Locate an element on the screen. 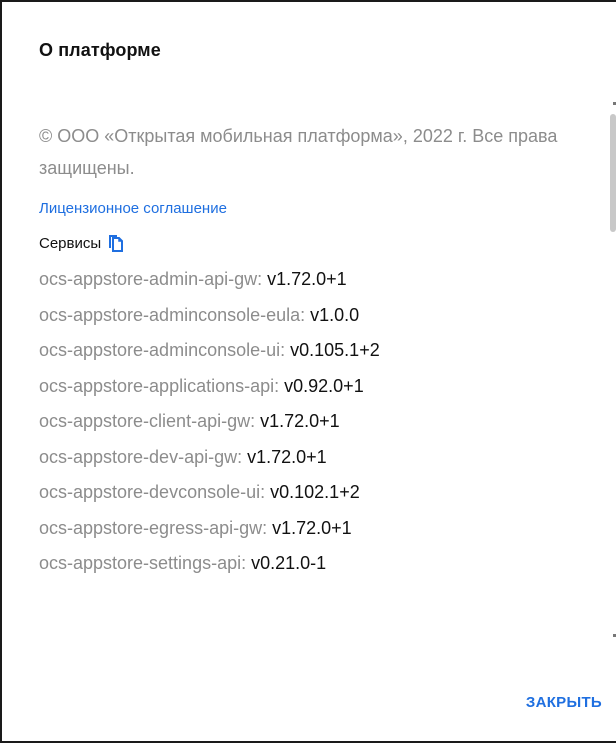 Image resolution: width=616 pixels, height=743 pixels. service-item: ocs-appstore-admin-api-gw: v1.72.0+1 is located at coordinates (309, 280).